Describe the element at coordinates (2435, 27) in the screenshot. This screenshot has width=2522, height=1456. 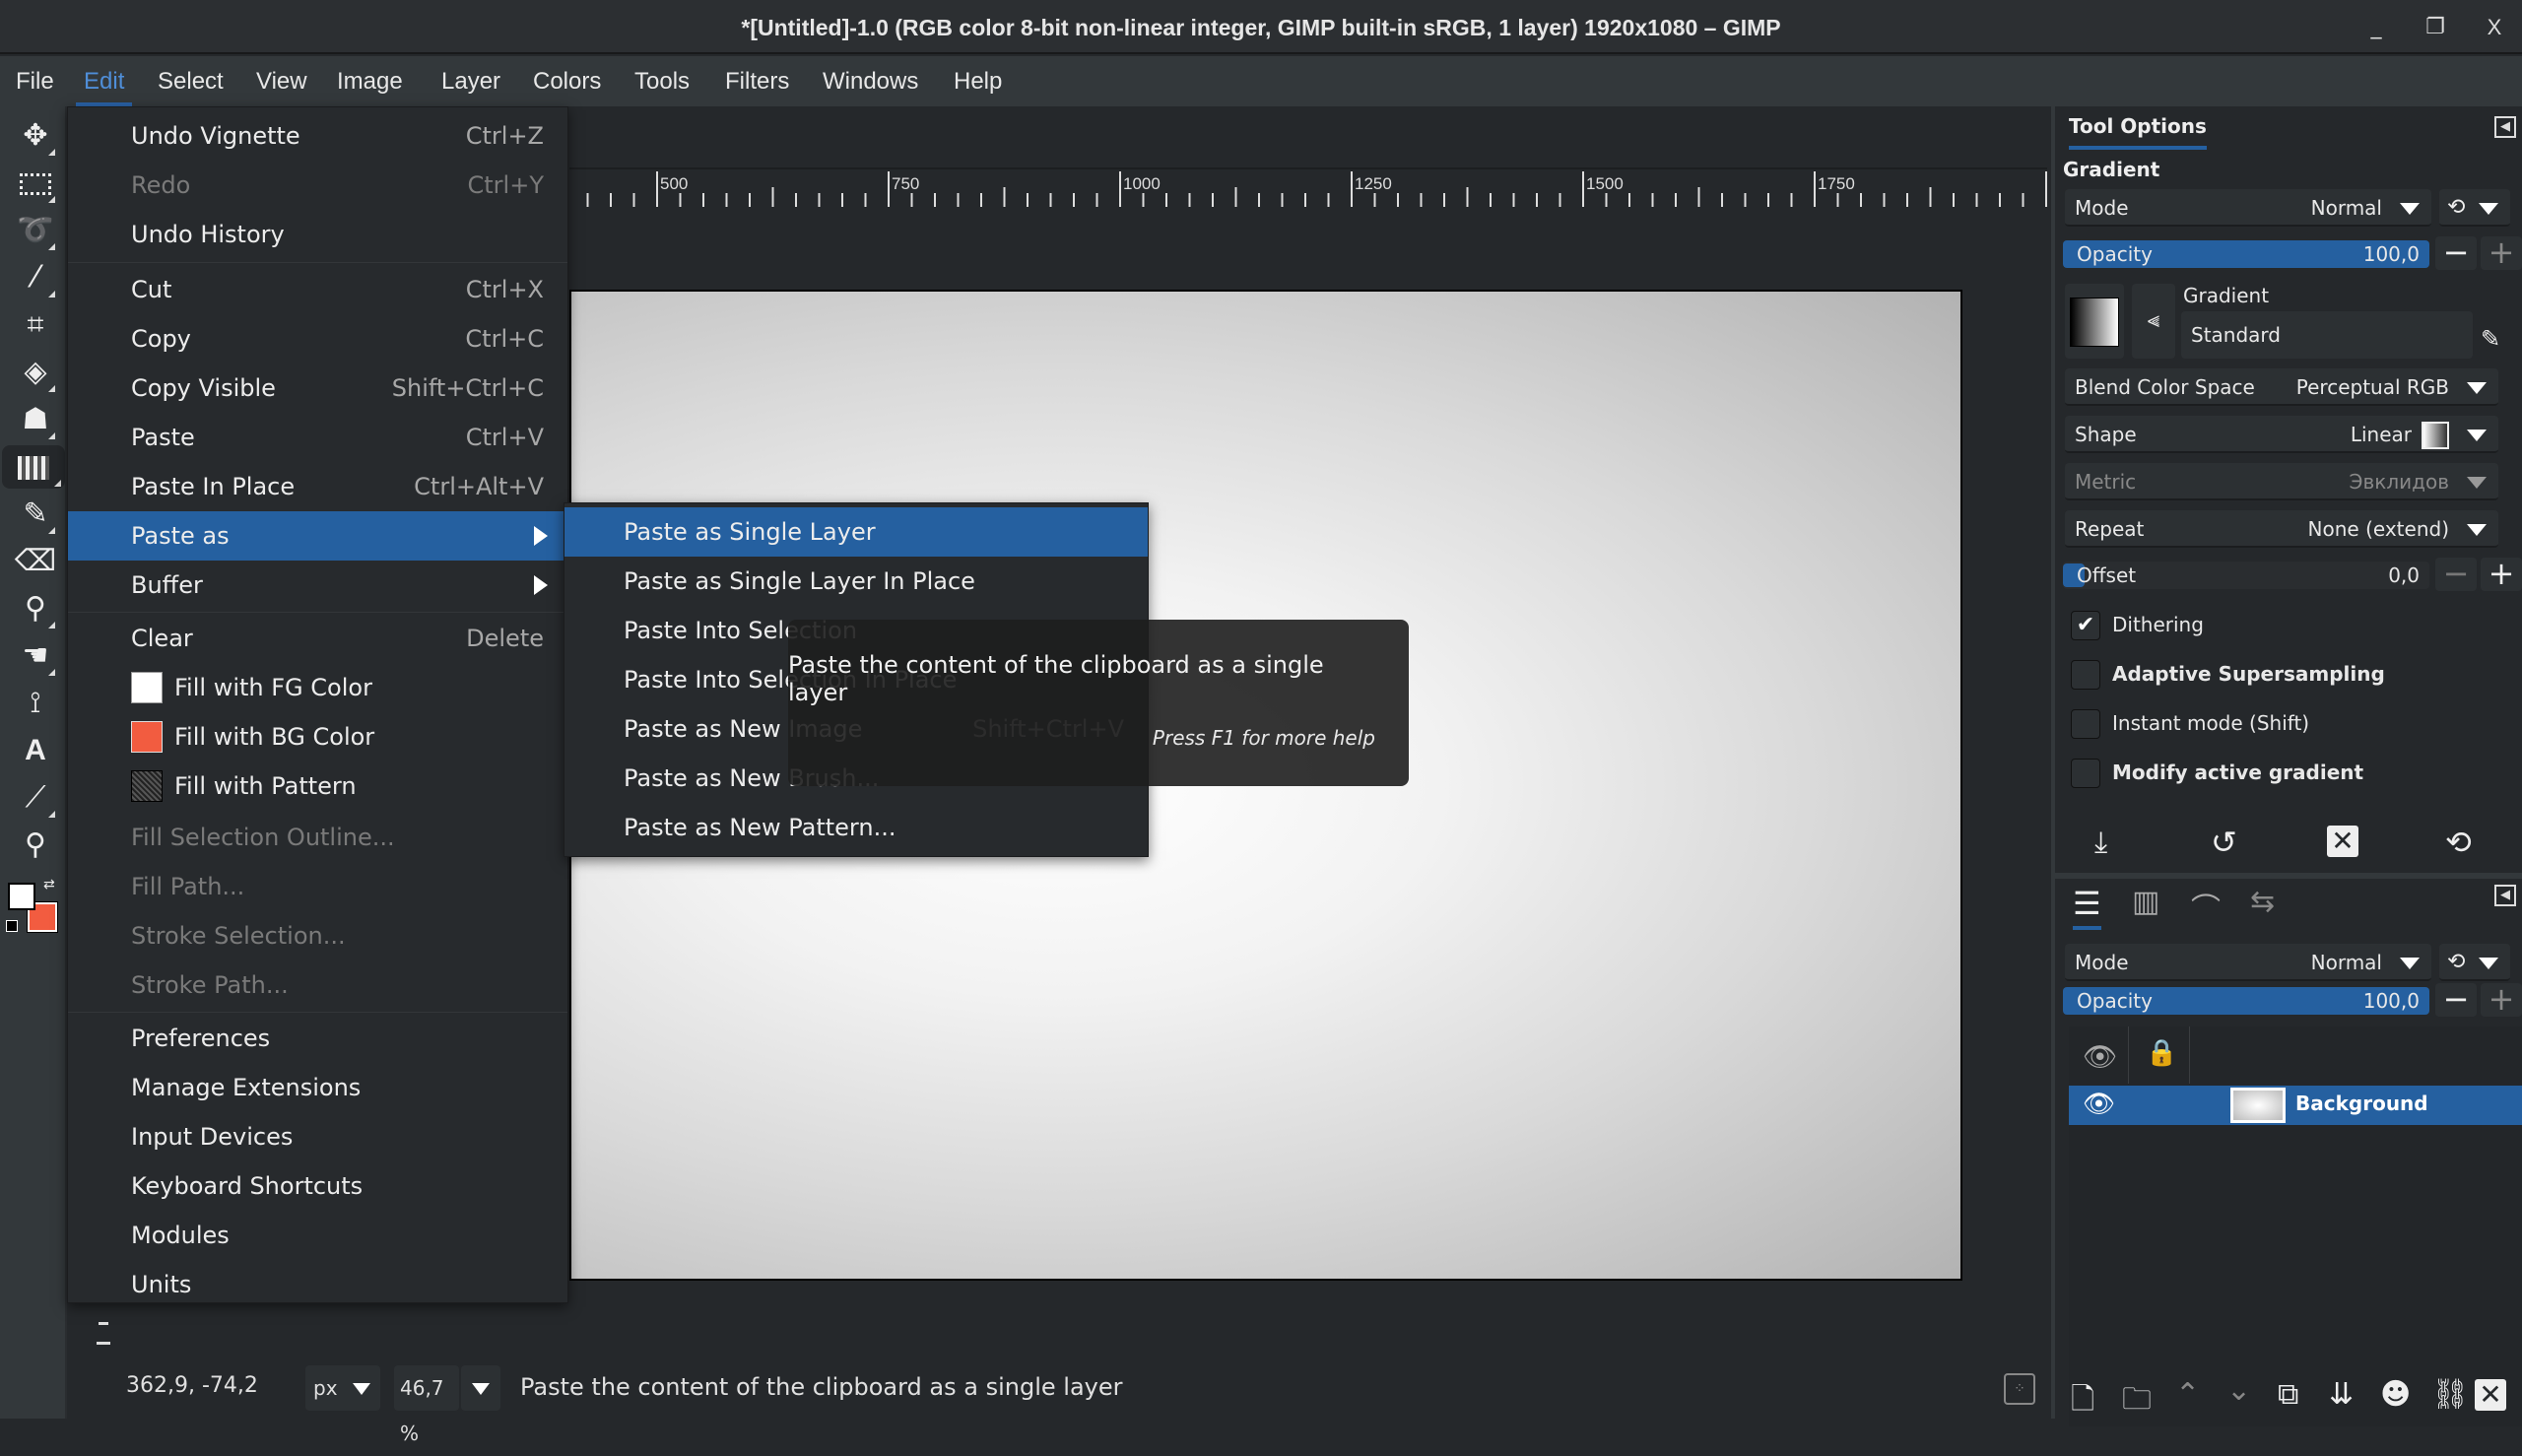
I see `maximize-button: ❐` at that location.